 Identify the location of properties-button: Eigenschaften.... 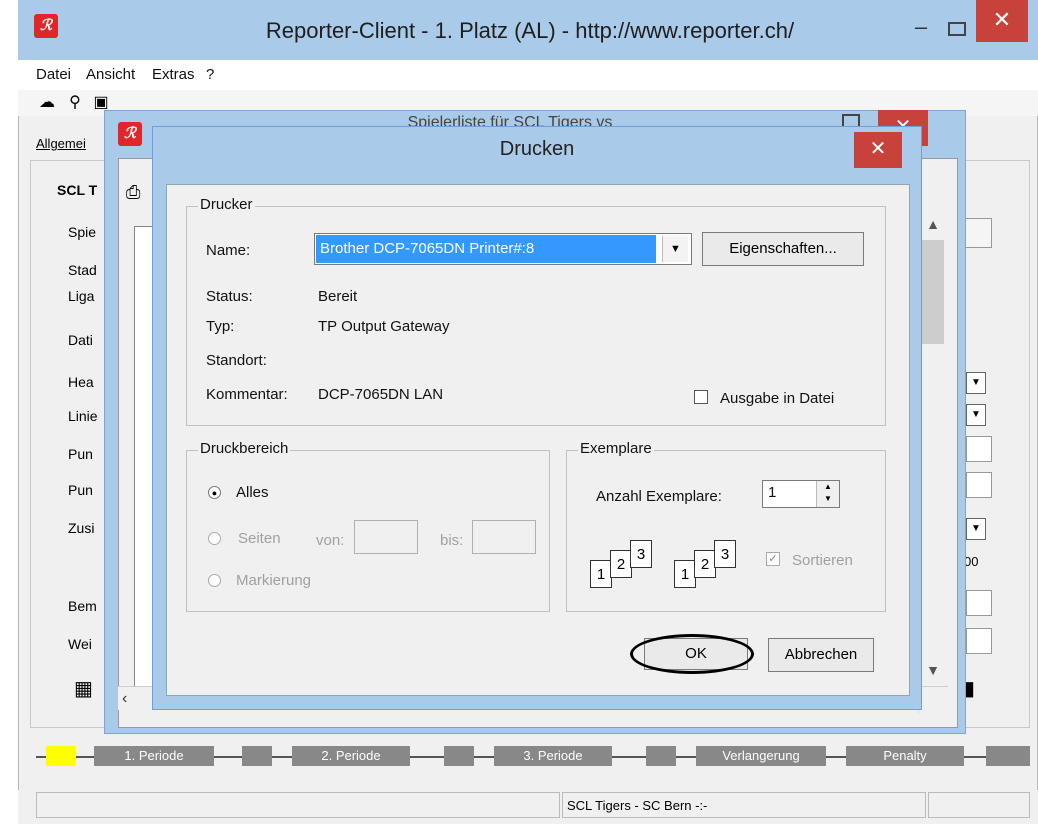
(783, 249).